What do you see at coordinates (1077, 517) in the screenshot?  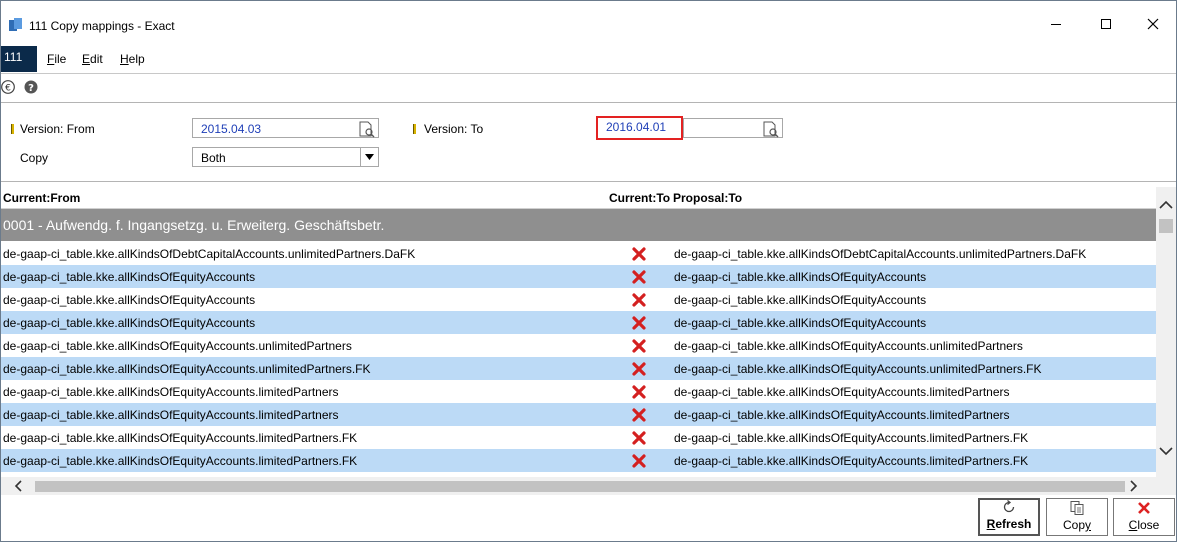 I see `copy-button: Copy` at bounding box center [1077, 517].